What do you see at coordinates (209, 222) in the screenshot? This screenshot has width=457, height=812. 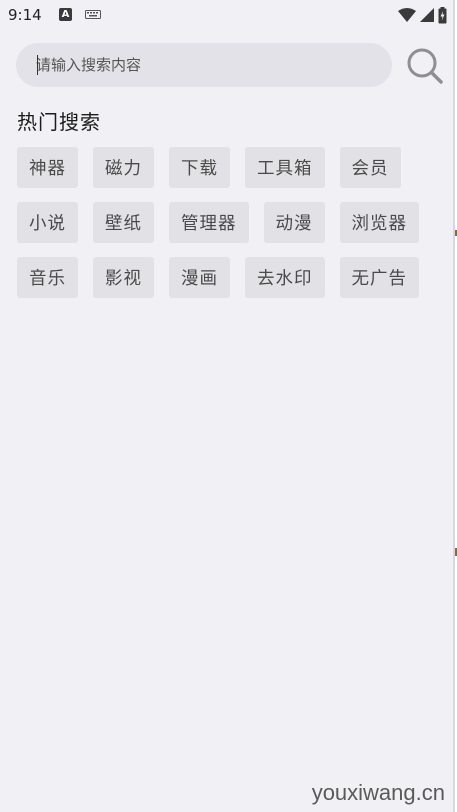 I see `hot-search-tag: 管理器` at bounding box center [209, 222].